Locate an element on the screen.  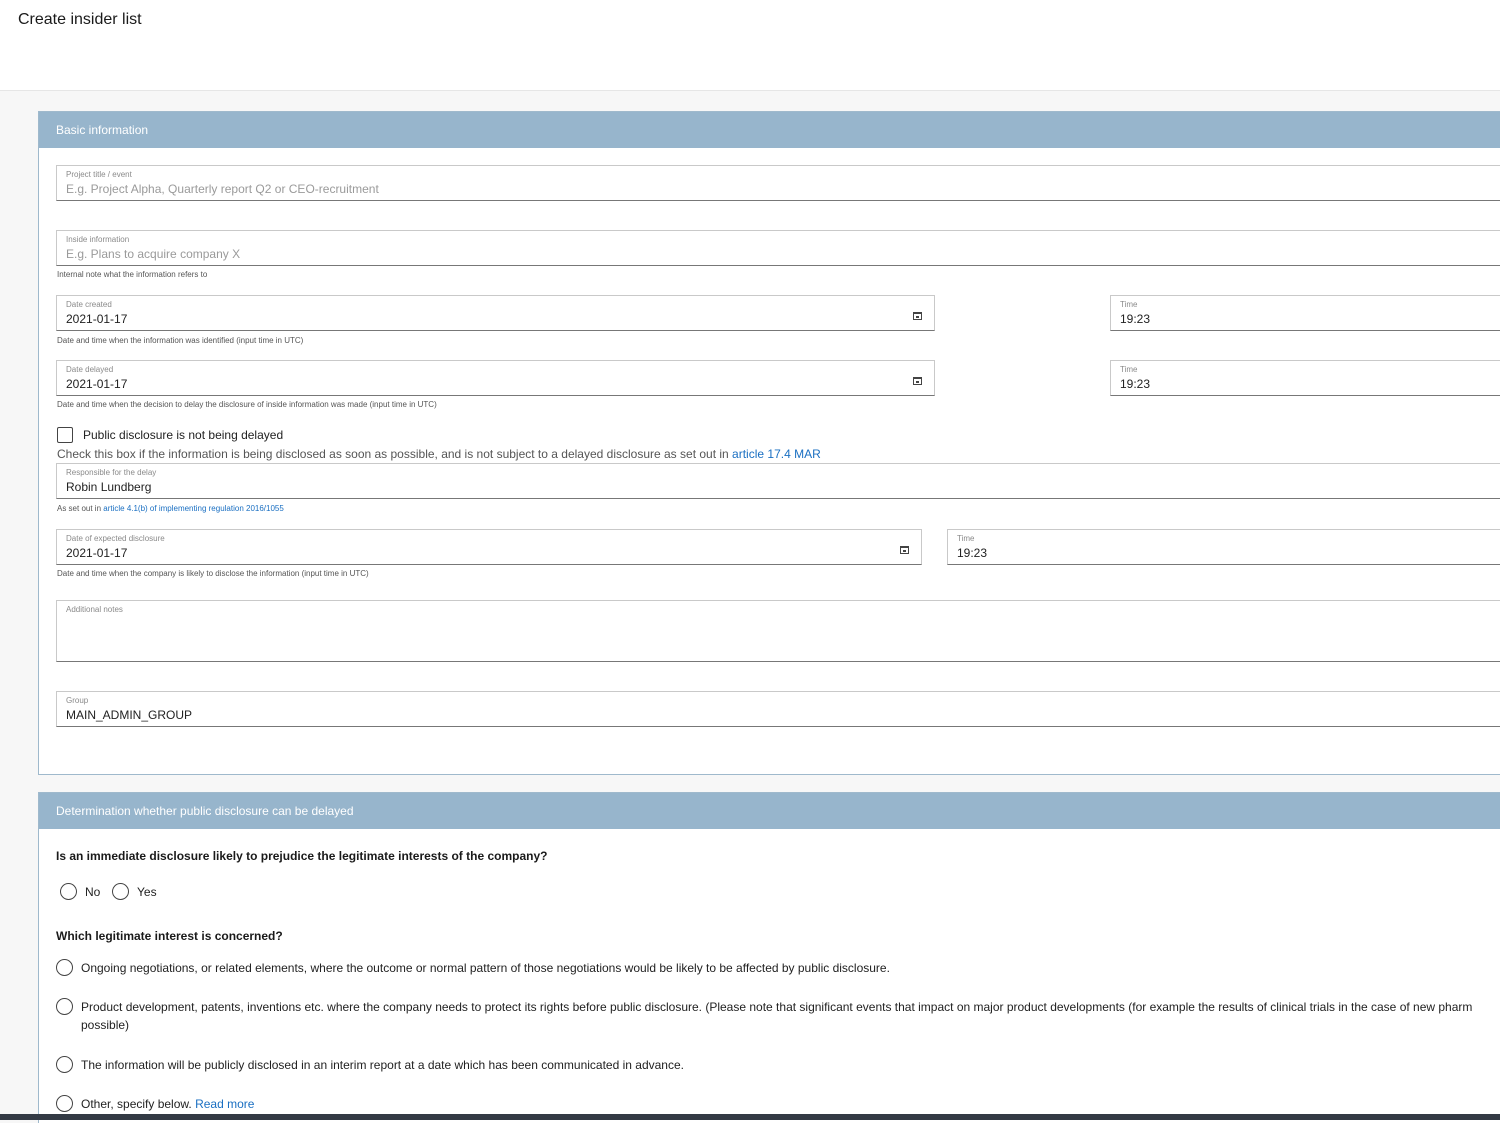
question-legitimate-interest: Which legitimate interest is concerned? is located at coordinates (169, 936).